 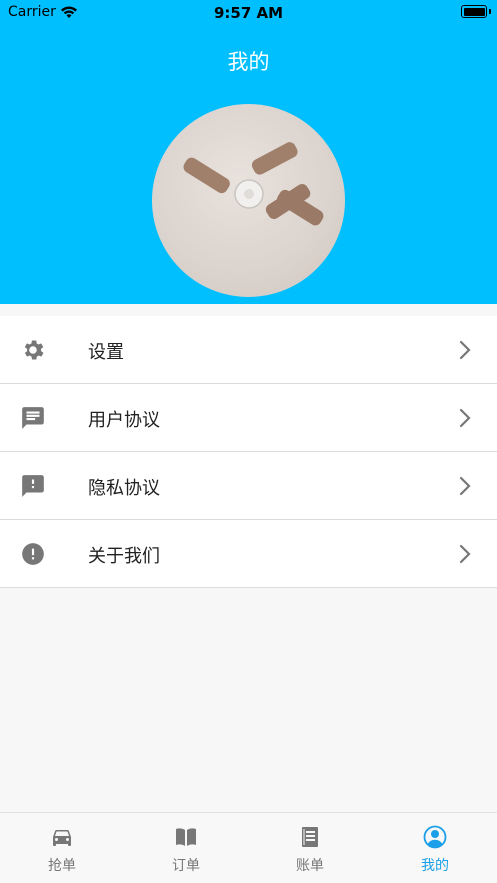 I want to click on tab-bills: 账单, so click(x=310, y=848).